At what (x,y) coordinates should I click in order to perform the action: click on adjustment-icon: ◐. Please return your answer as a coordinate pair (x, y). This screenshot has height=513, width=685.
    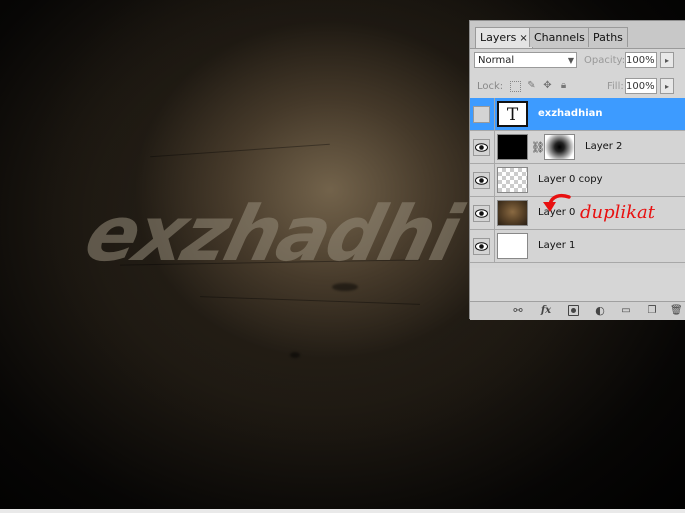
    Looking at the image, I should click on (600, 310).